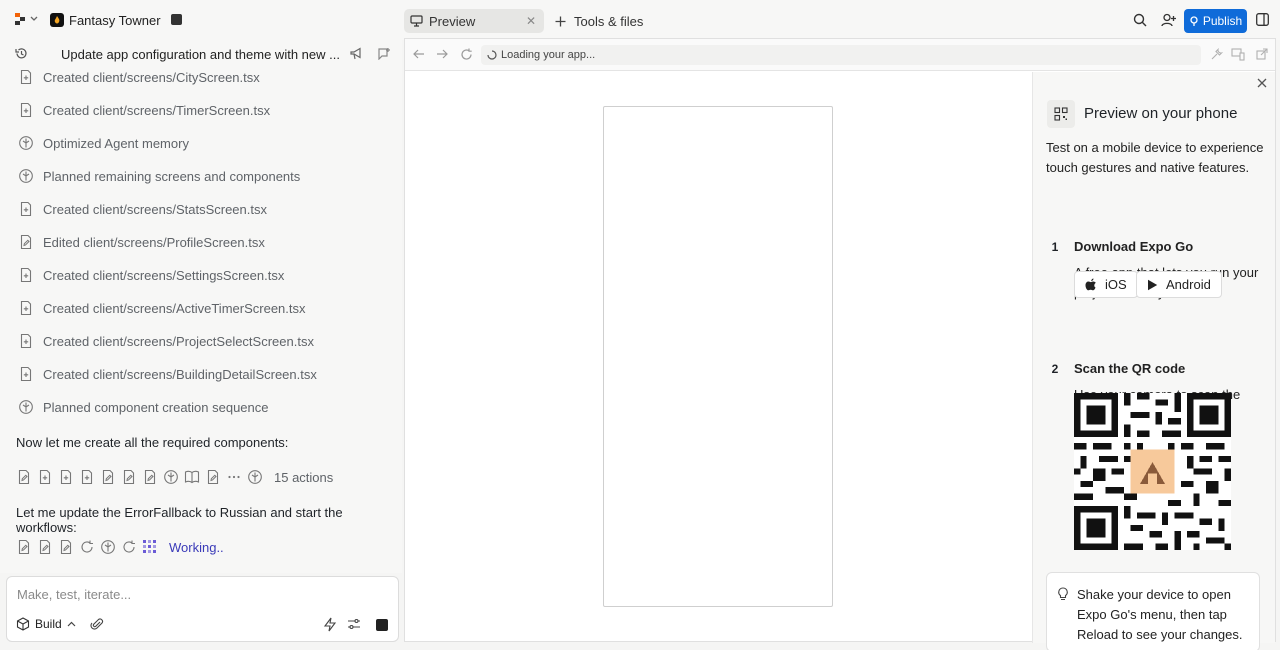 The width and height of the screenshot is (1280, 650). I want to click on android-button: Android, so click(1179, 284).